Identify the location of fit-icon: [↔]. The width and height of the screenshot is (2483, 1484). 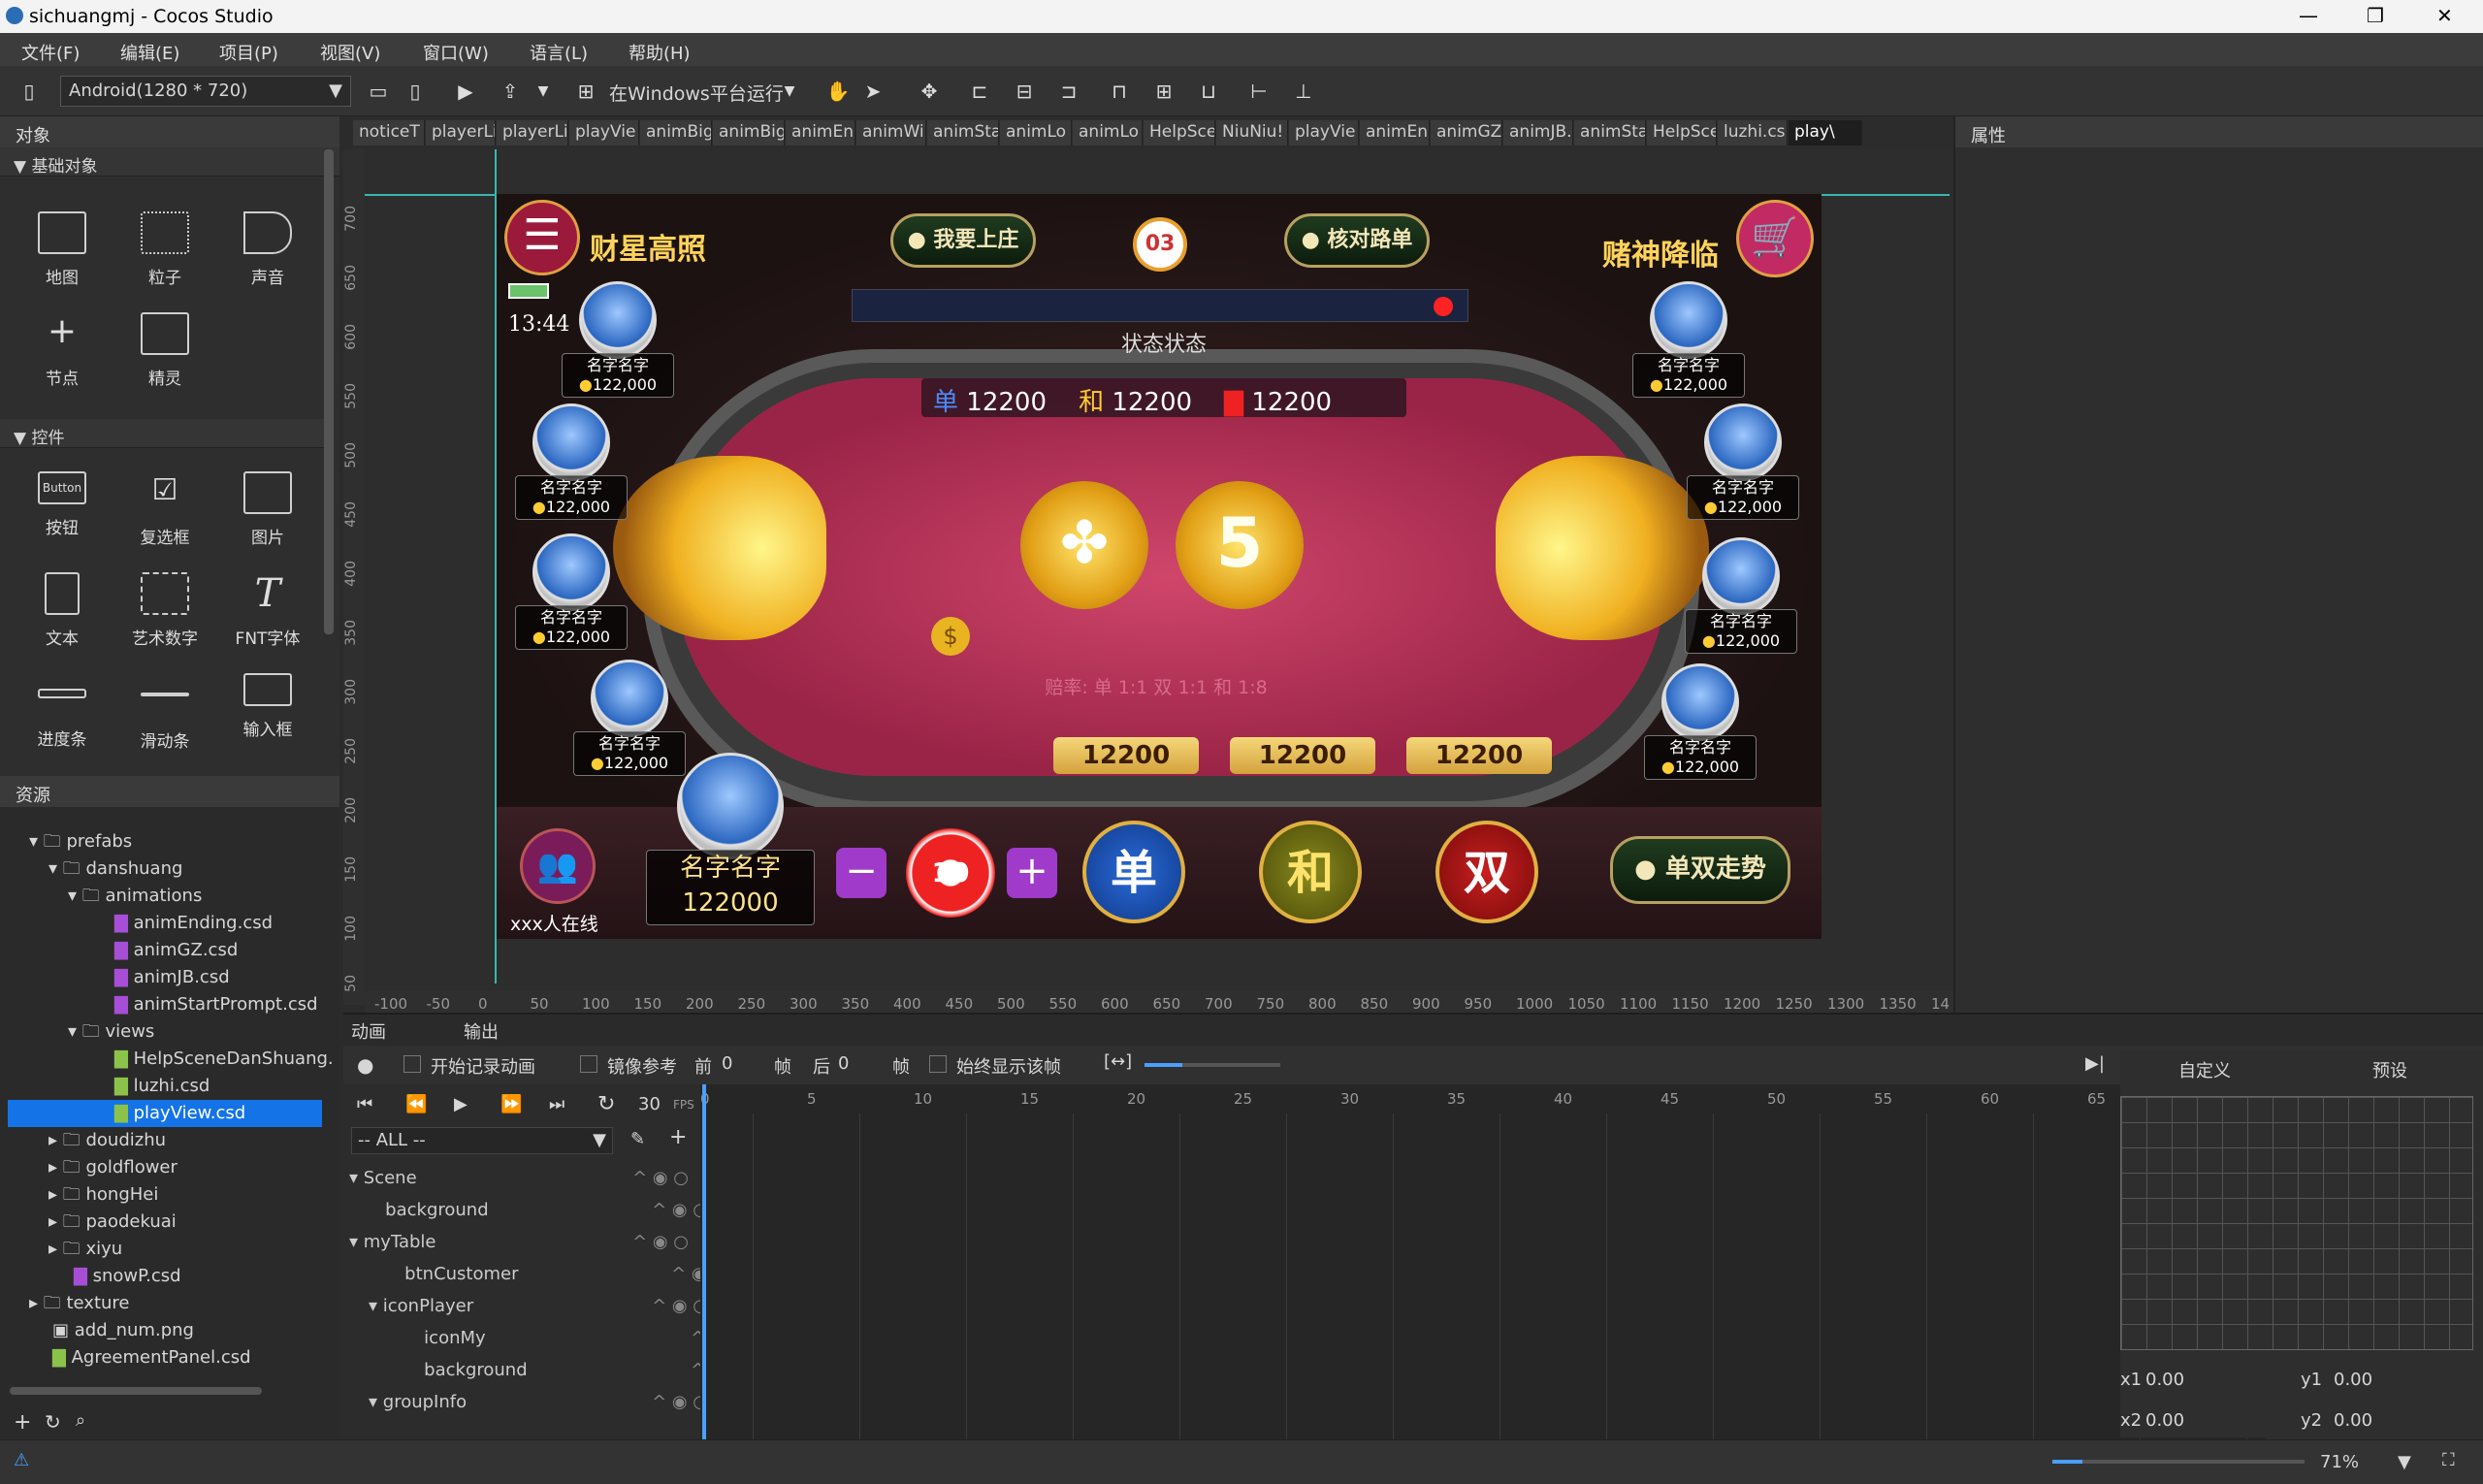
(1118, 1061).